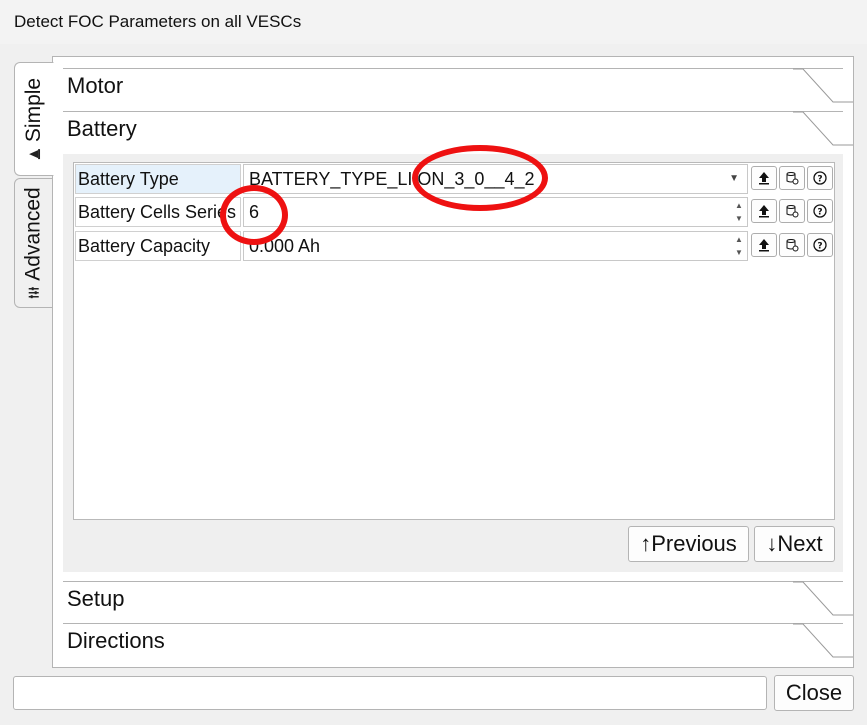 The image size is (867, 725). Describe the element at coordinates (814, 693) in the screenshot. I see `close-button: Close` at that location.